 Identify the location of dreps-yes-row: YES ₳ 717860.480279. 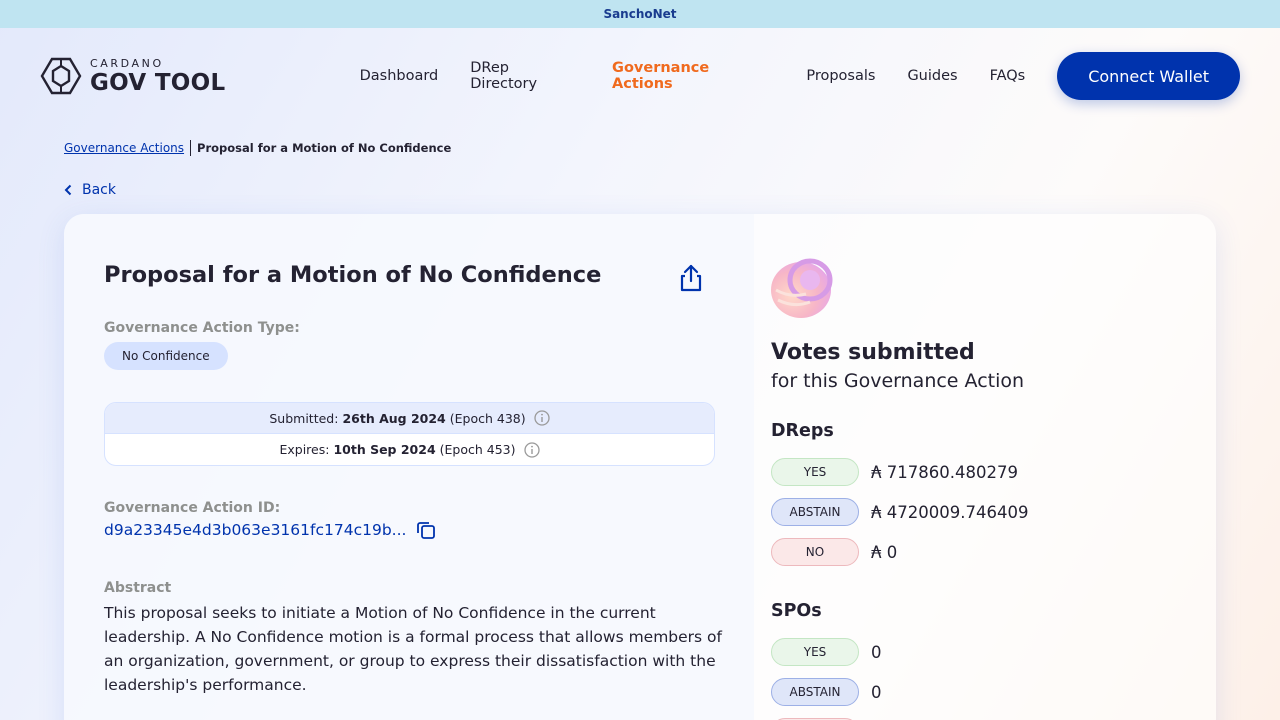
(894, 472).